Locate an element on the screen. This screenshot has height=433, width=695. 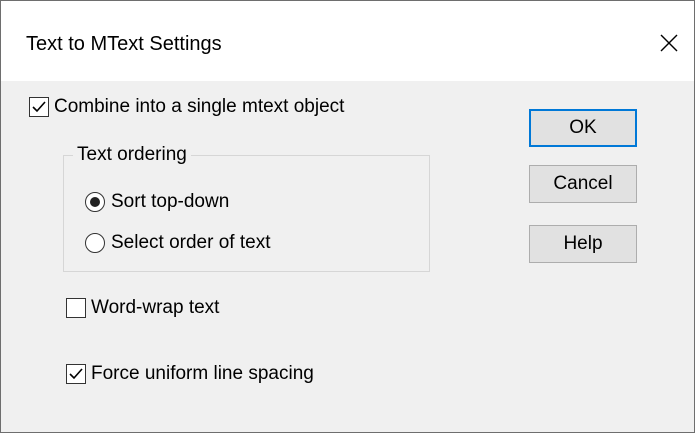
radio-selected-dot is located at coordinates (95, 202).